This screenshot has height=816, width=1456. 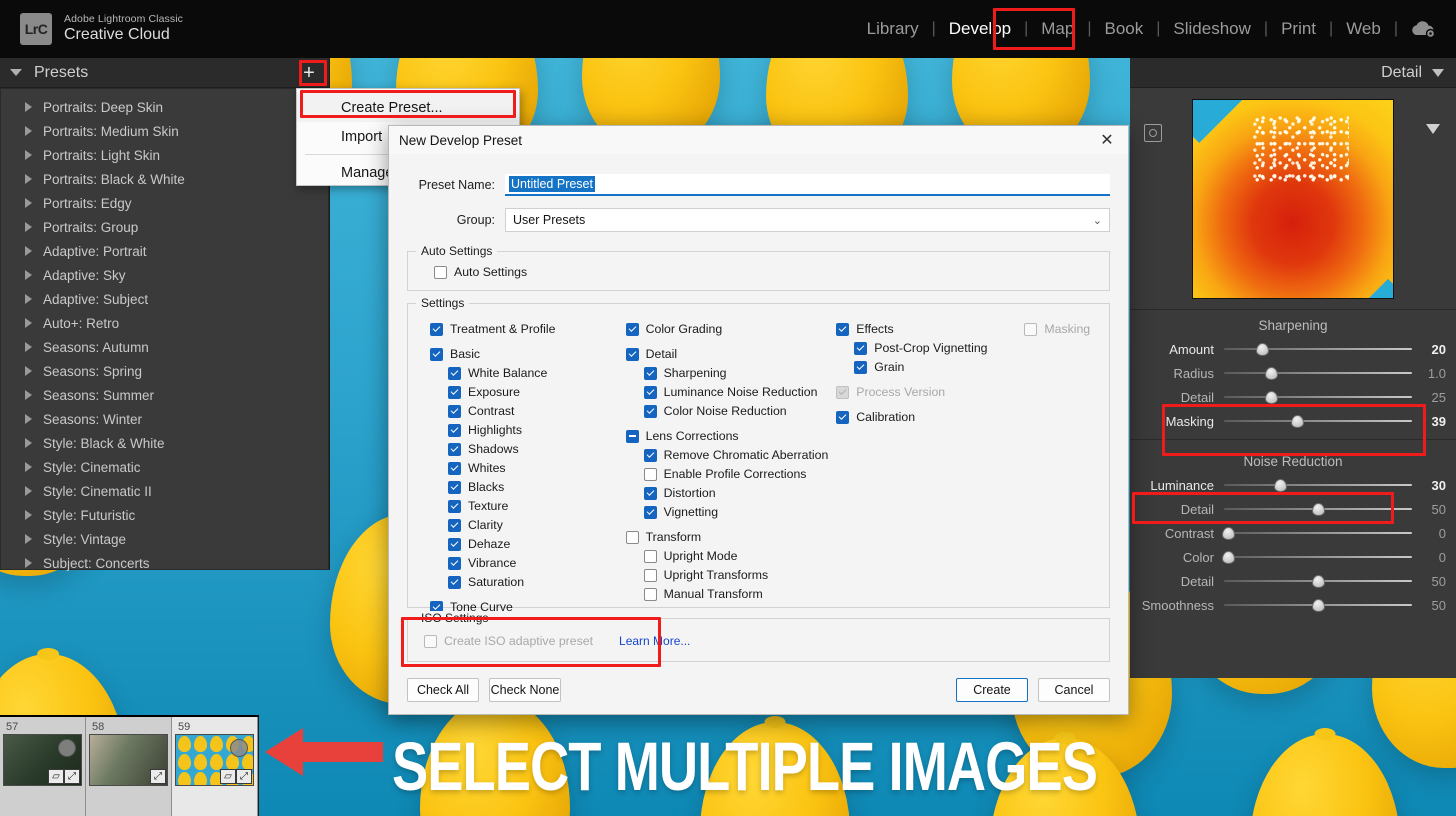 I want to click on checkbox-sharpening: Sharpening, so click(x=740, y=373).